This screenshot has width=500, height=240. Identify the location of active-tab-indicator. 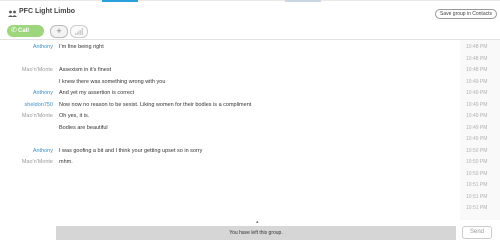
(120, 1).